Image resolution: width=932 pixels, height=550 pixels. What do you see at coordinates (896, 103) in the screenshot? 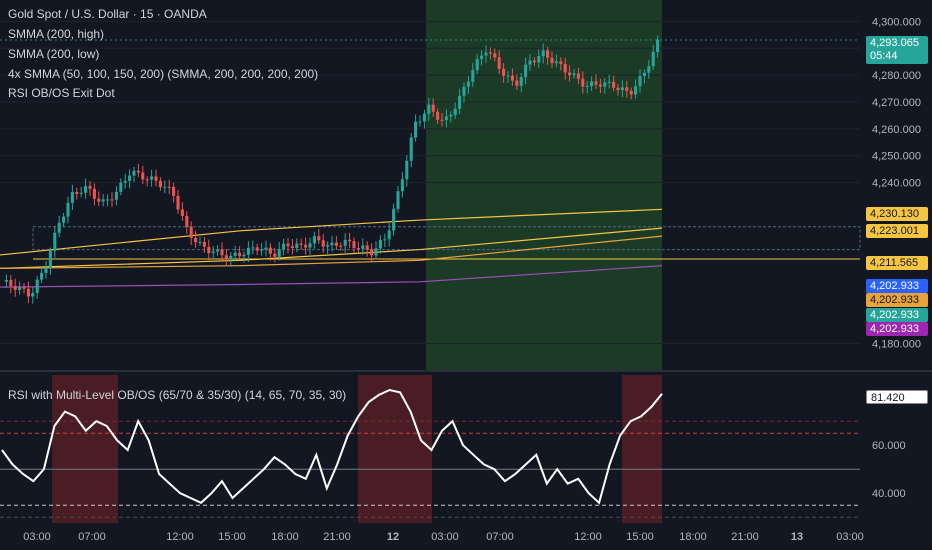
I see `y-tick-label: 4,270.000` at bounding box center [896, 103].